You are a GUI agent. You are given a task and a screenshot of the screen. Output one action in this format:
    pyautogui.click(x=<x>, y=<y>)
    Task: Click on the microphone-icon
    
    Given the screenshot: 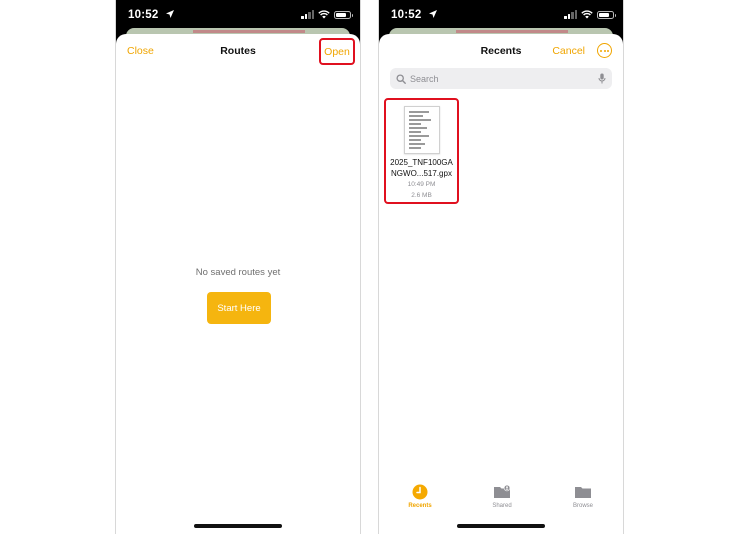 What is the action you would take?
    pyautogui.click(x=602, y=78)
    